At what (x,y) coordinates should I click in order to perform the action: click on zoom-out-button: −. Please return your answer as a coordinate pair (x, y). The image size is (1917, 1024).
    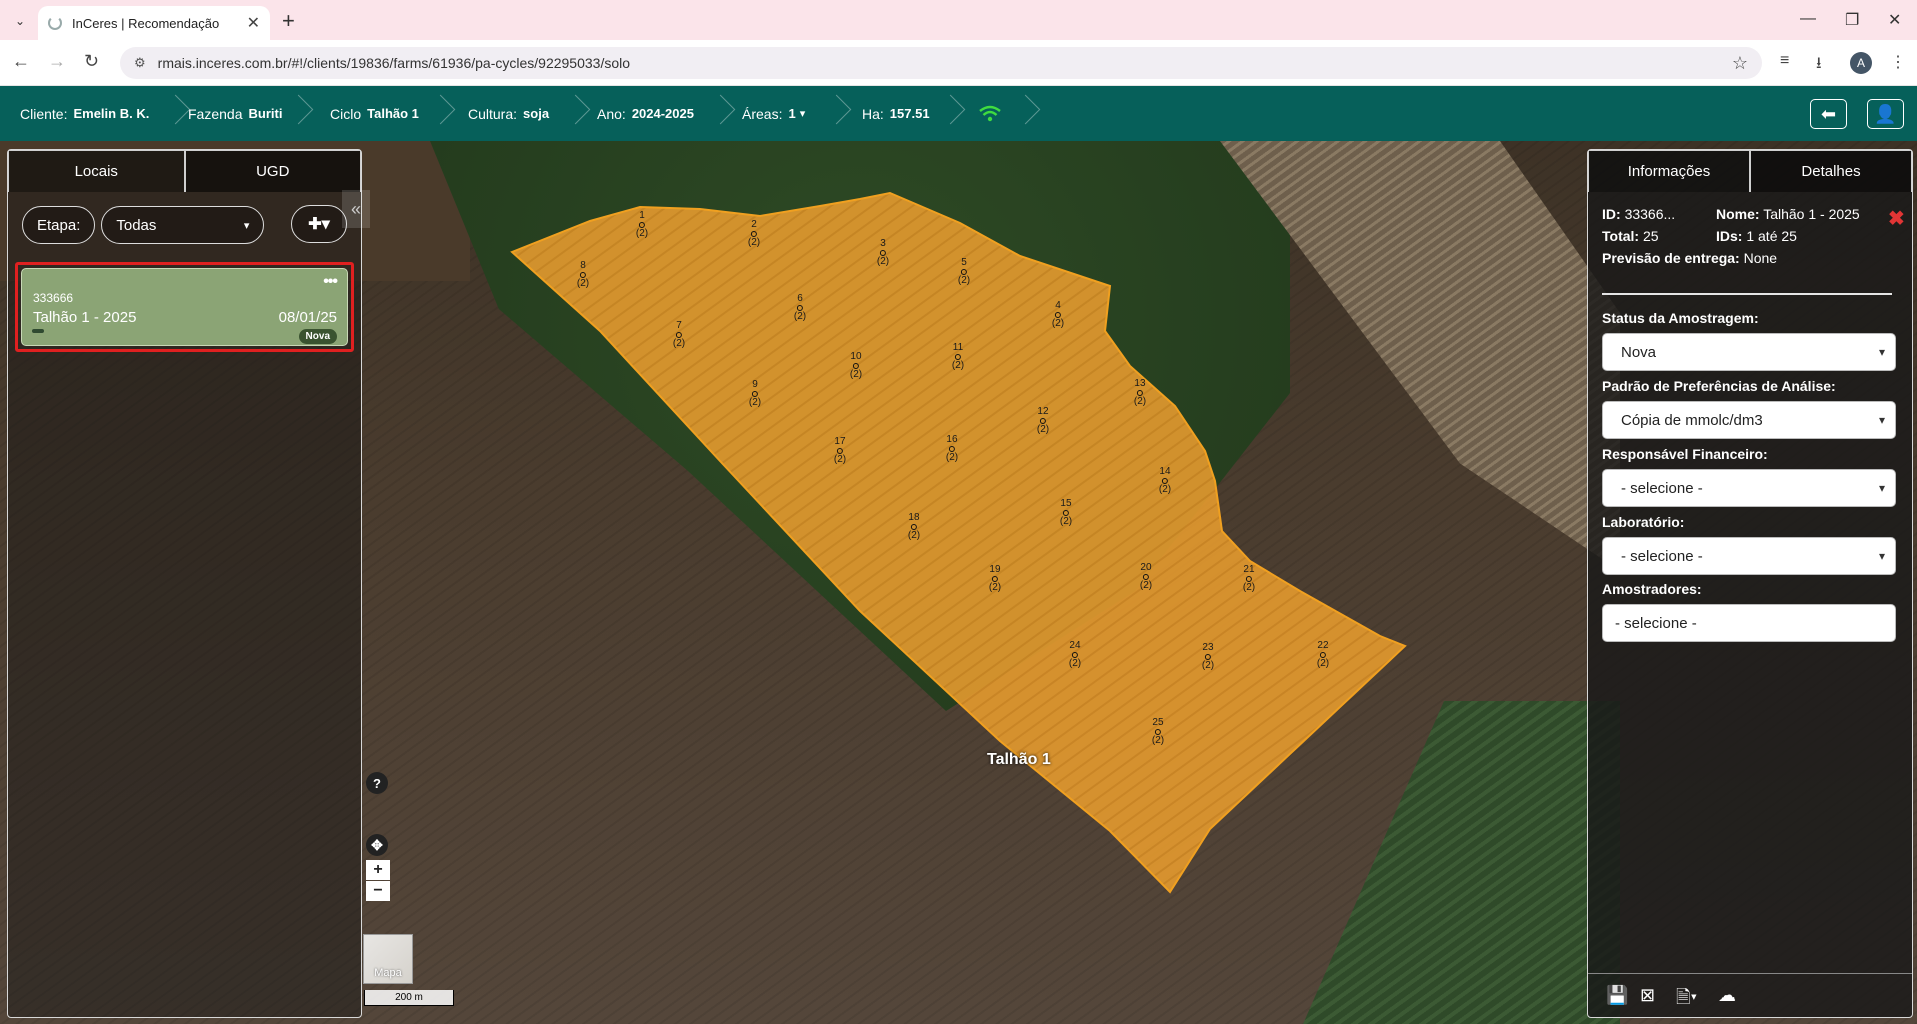
    Looking at the image, I should click on (378, 891).